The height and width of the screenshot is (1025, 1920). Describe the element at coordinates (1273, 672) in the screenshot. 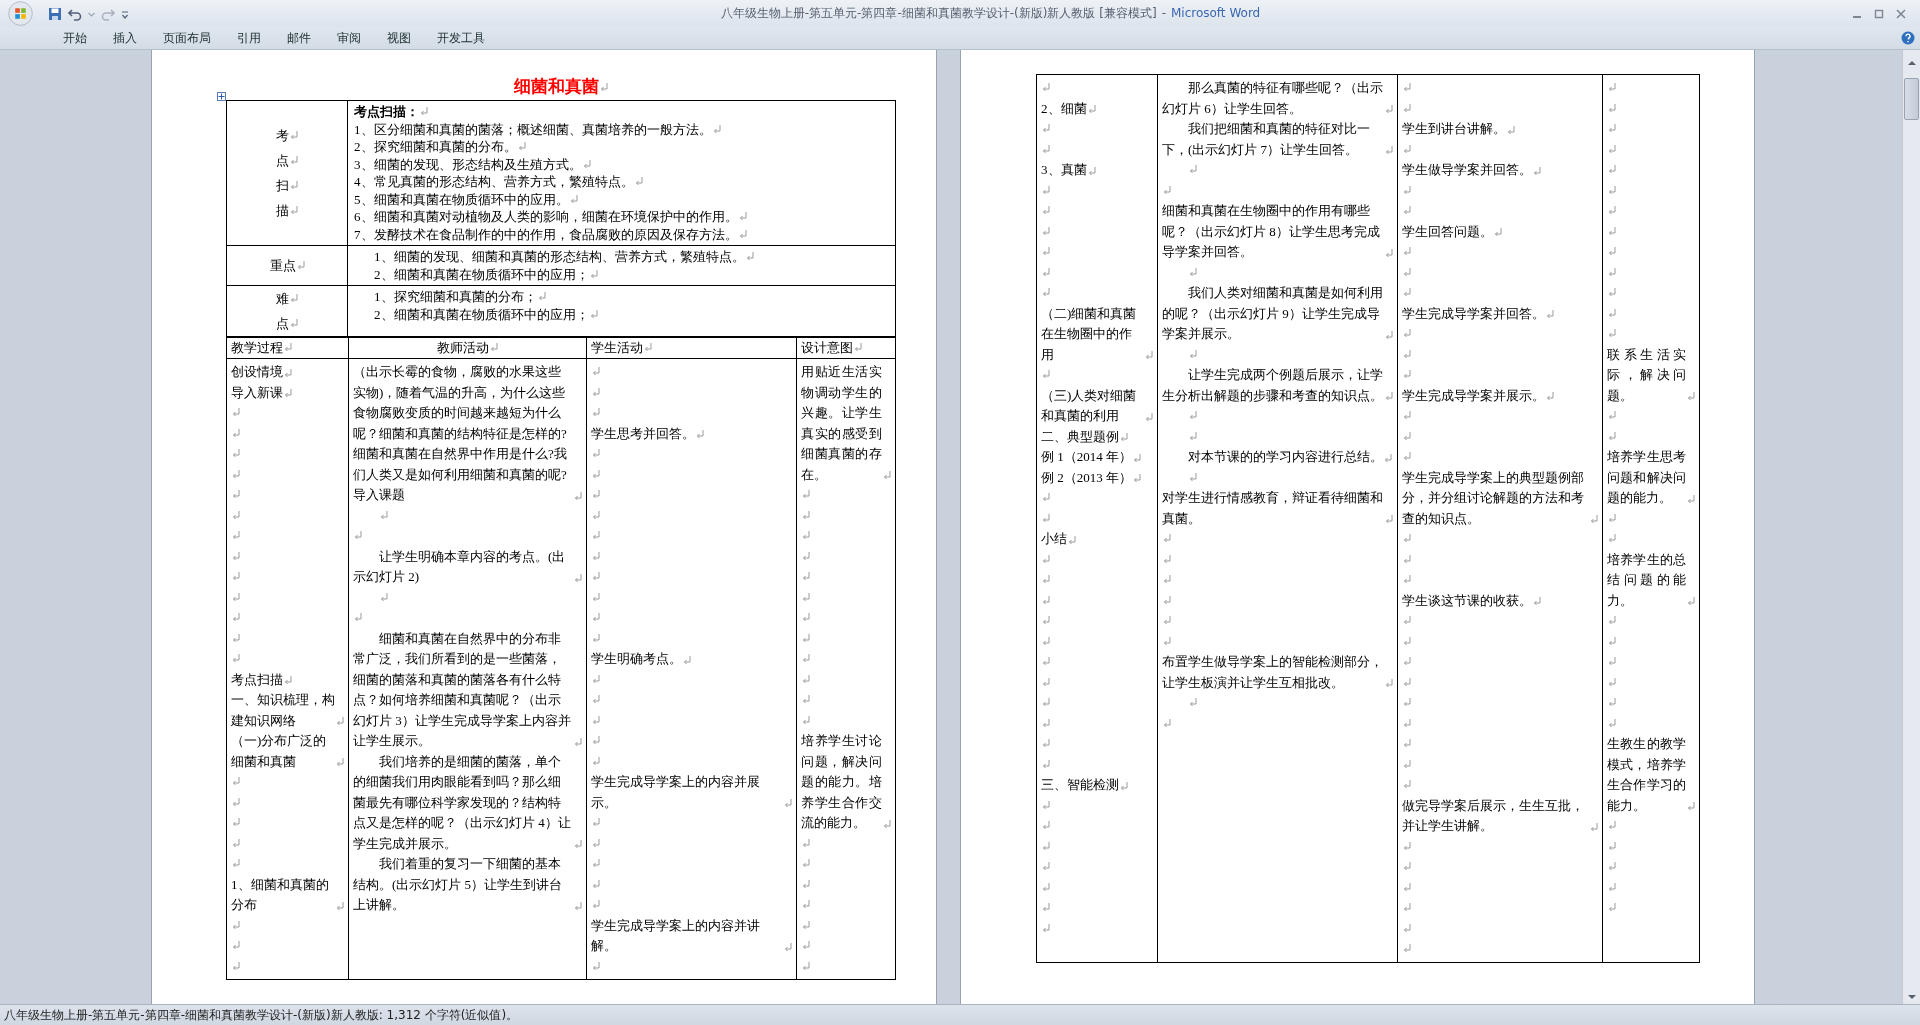

I see `teacher-text: 布置学生做导学案上的智能检测部分，让学生板演并让学生互相批改。` at that location.